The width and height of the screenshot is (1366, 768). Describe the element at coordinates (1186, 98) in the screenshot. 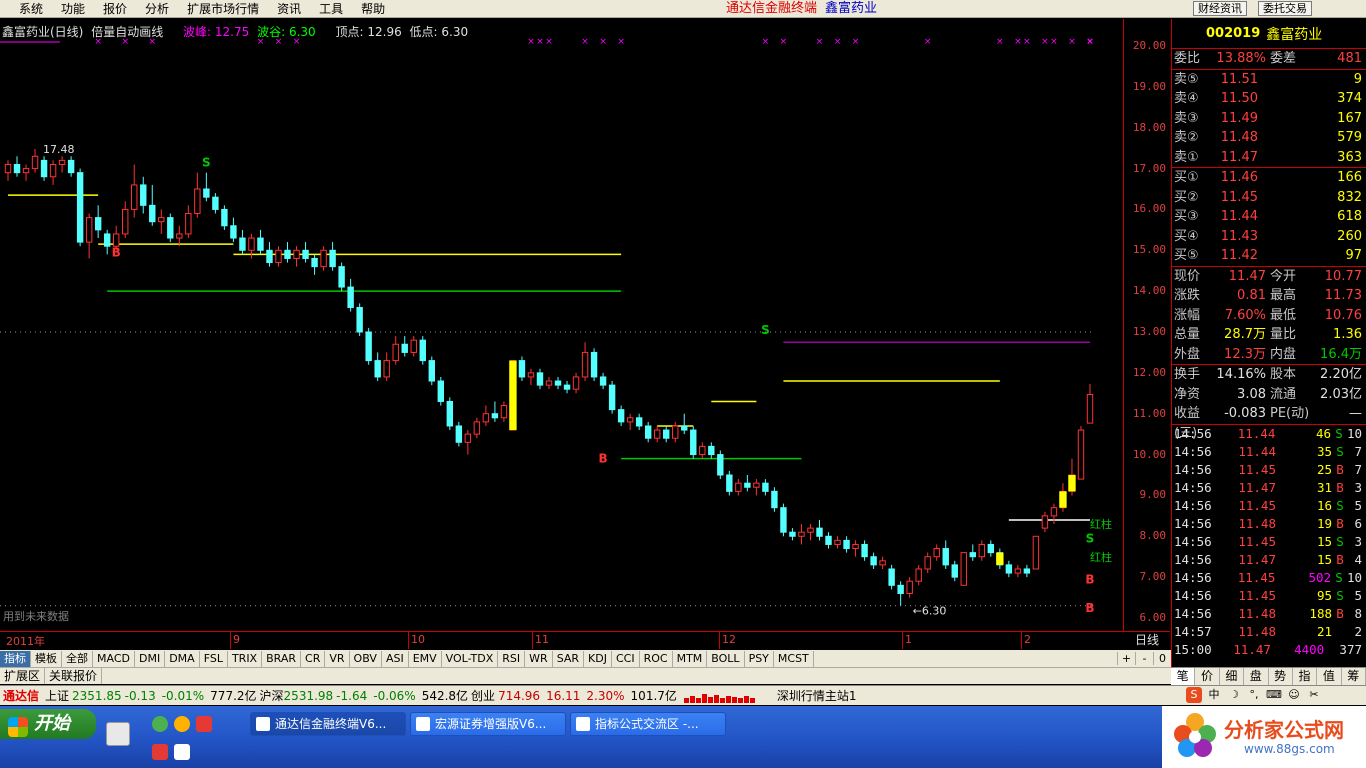

I see `asks-label: 卖④` at that location.